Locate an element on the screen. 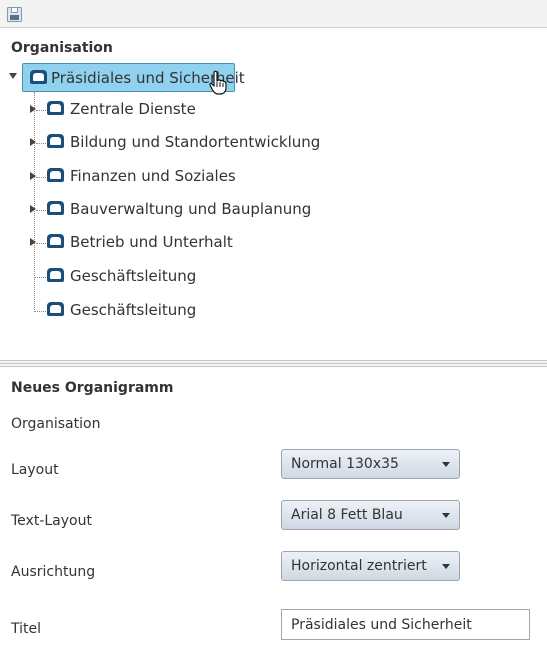  layout-label: Layout is located at coordinates (35, 470).